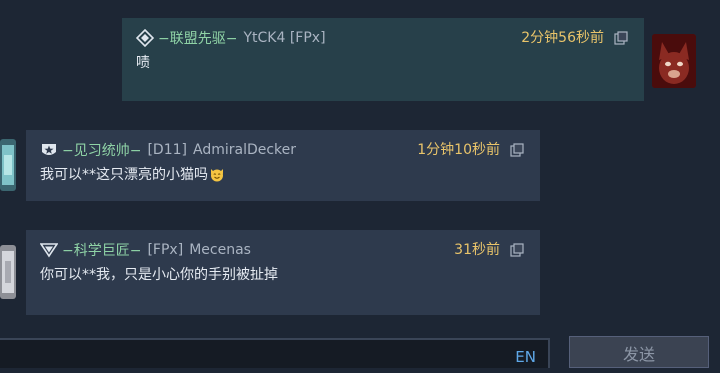 The image size is (720, 373). What do you see at coordinates (143, 63) in the screenshot?
I see `message-text: 啧` at bounding box center [143, 63].